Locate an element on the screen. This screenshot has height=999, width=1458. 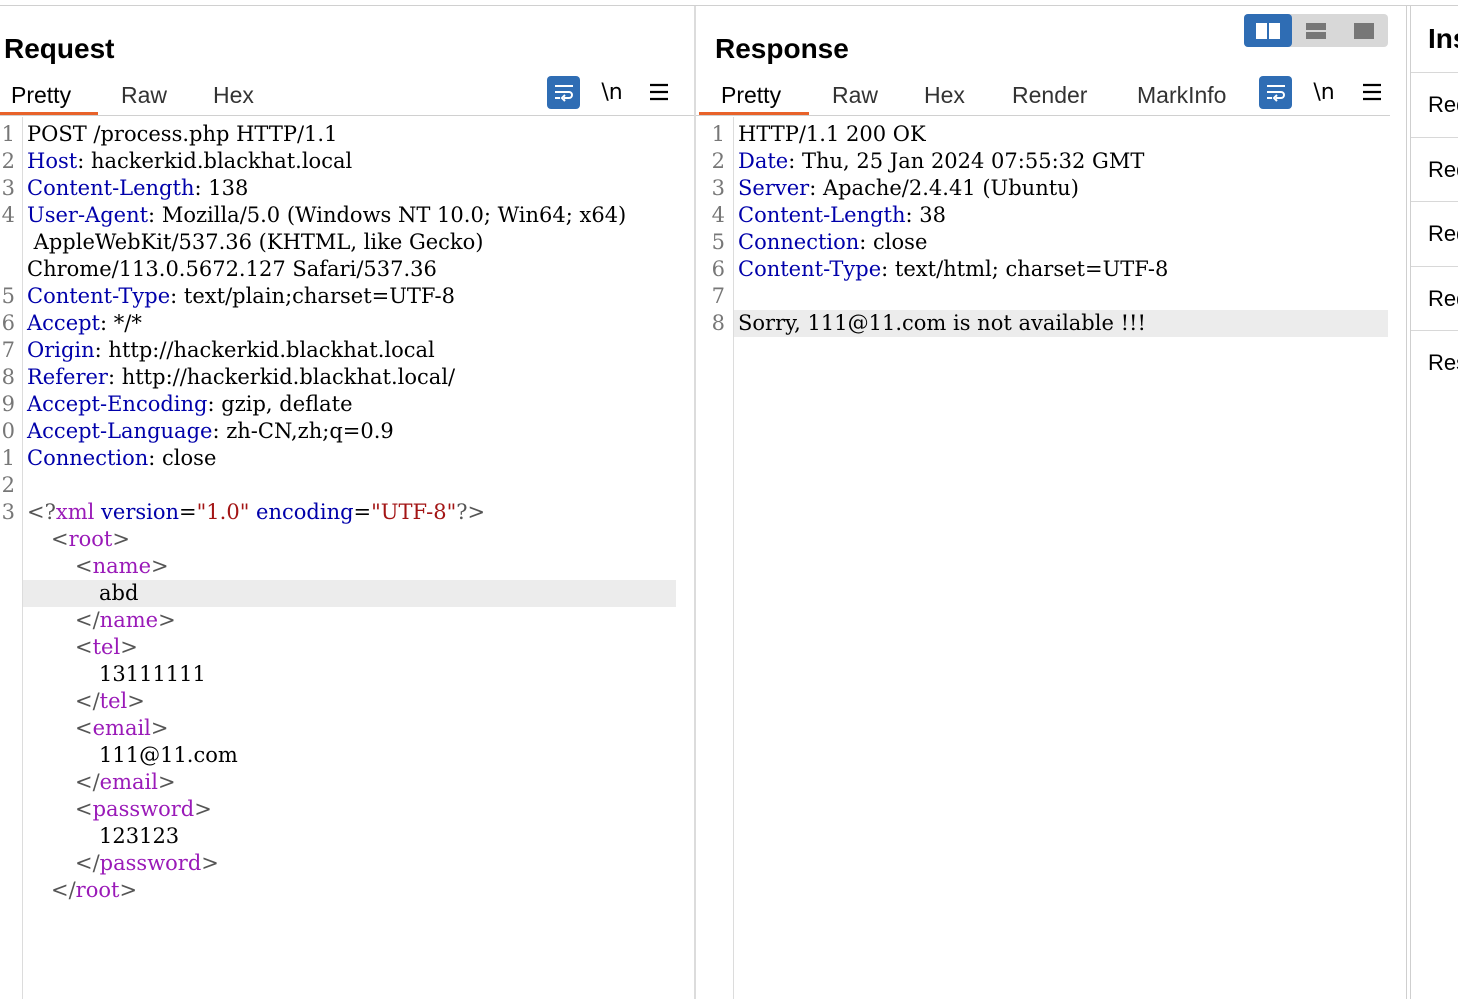
layout-single-button is located at coordinates (1364, 30).